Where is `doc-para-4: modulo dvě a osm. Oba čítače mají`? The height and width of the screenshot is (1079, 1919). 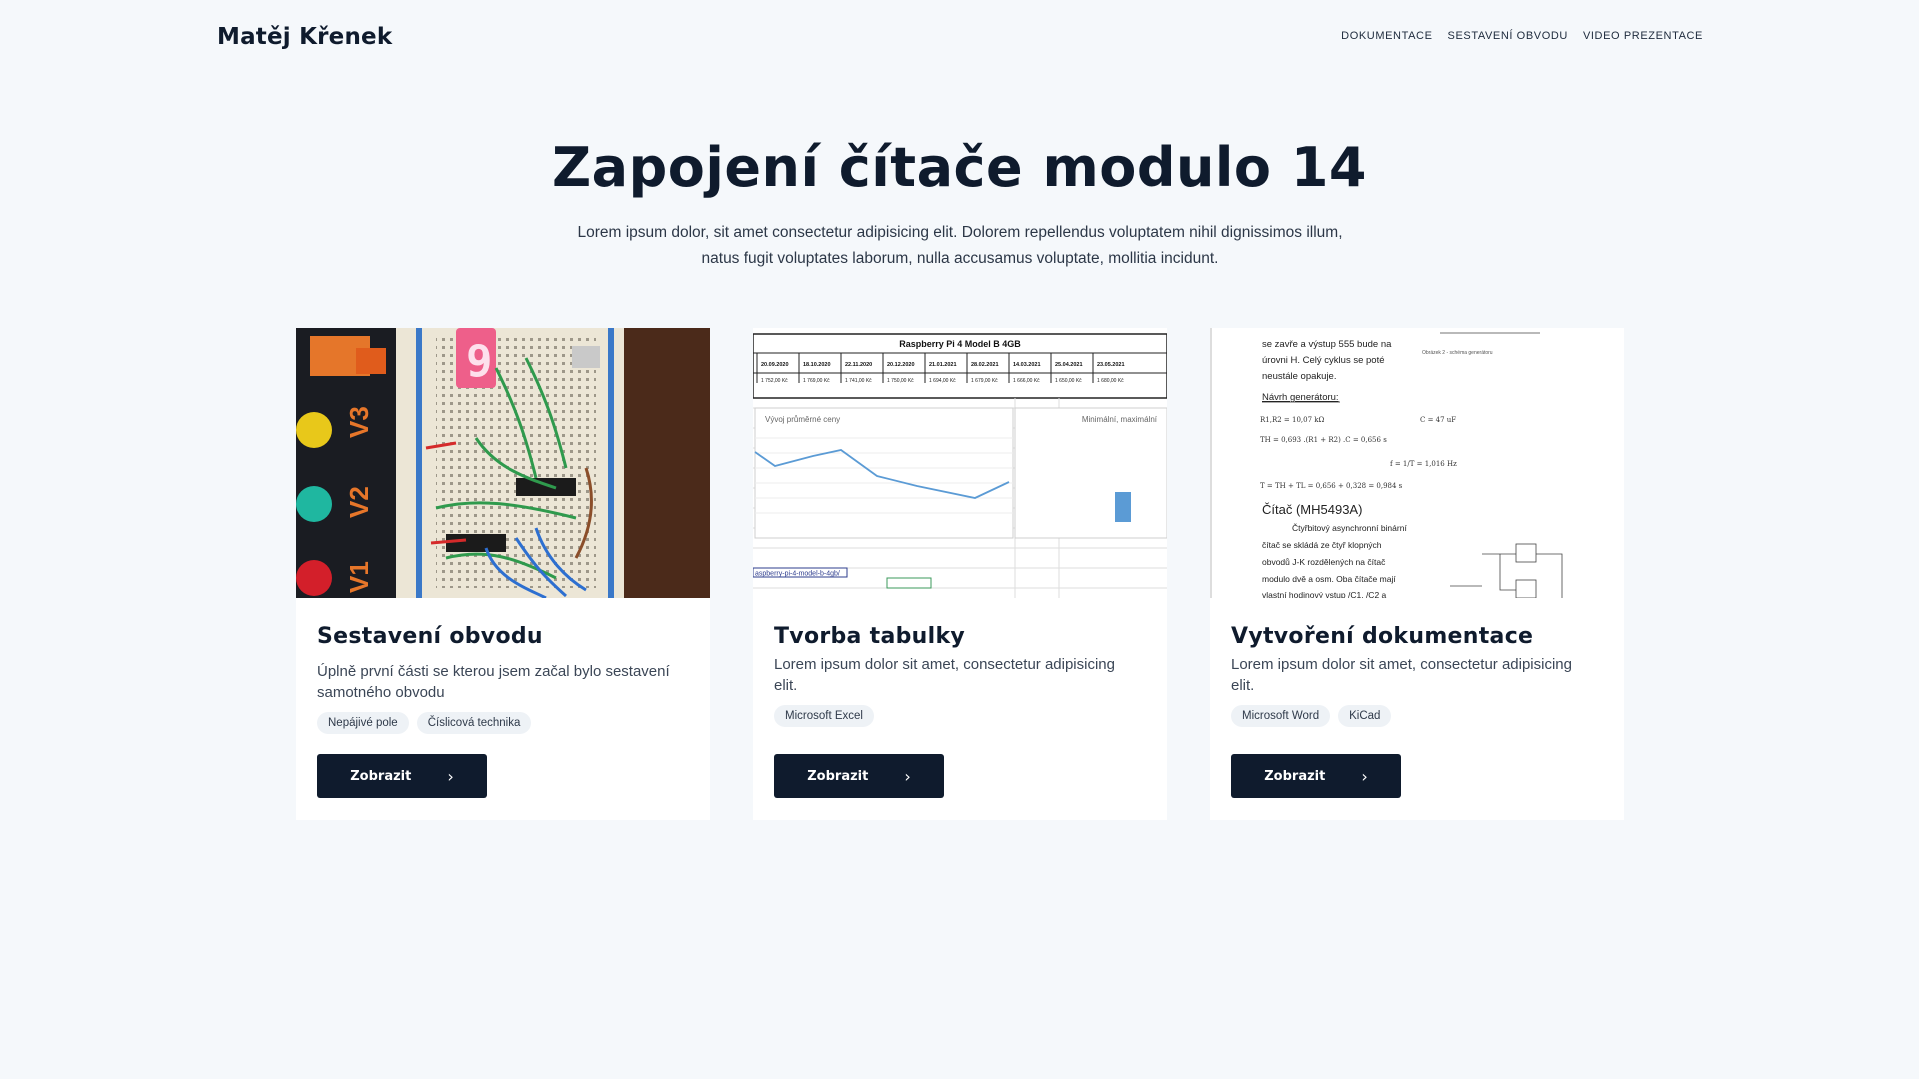 doc-para-4: modulo dvě a osm. Oba čítače mají is located at coordinates (1329, 579).